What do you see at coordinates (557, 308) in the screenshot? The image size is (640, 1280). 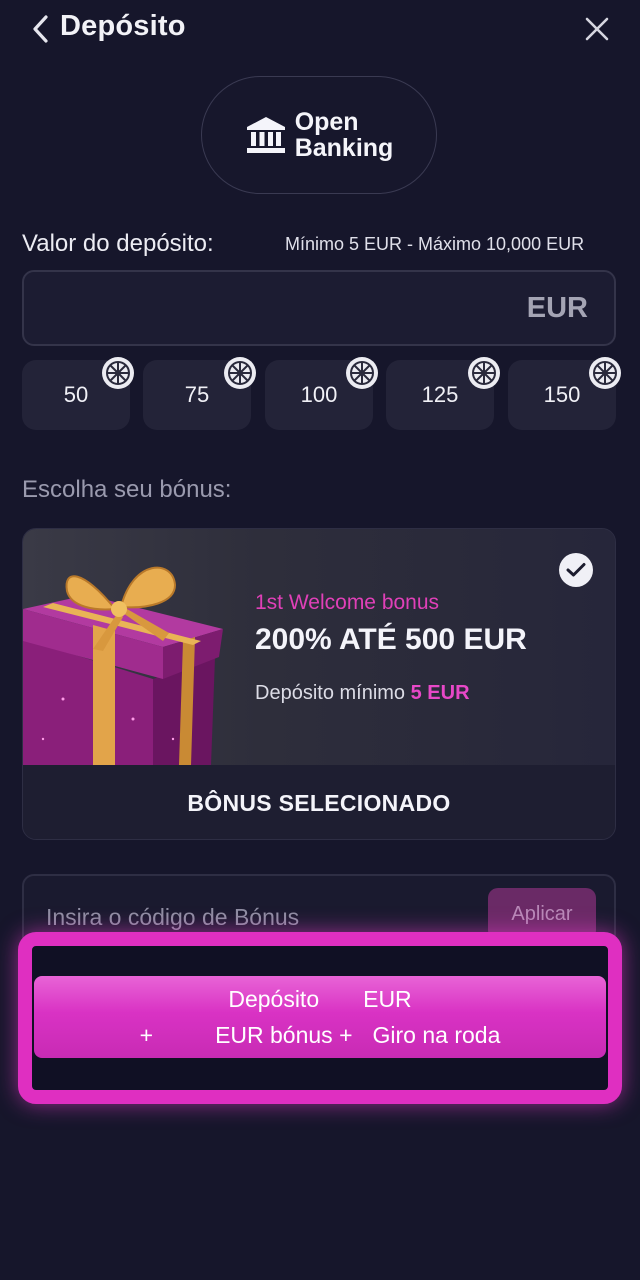 I see `currency-label: EUR` at bounding box center [557, 308].